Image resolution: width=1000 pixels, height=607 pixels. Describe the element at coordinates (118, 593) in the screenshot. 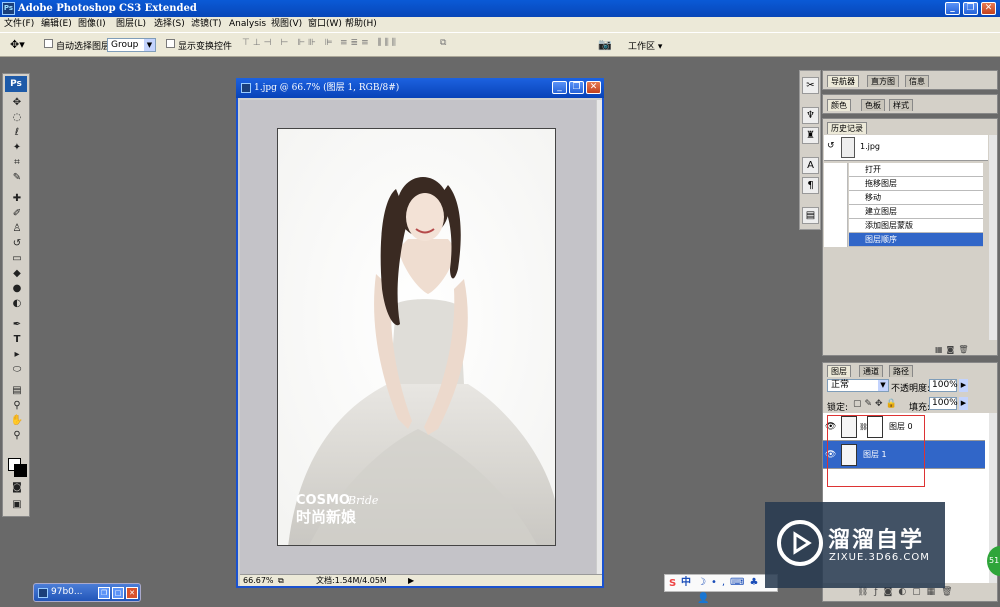

I see `maximize-icon: □` at that location.